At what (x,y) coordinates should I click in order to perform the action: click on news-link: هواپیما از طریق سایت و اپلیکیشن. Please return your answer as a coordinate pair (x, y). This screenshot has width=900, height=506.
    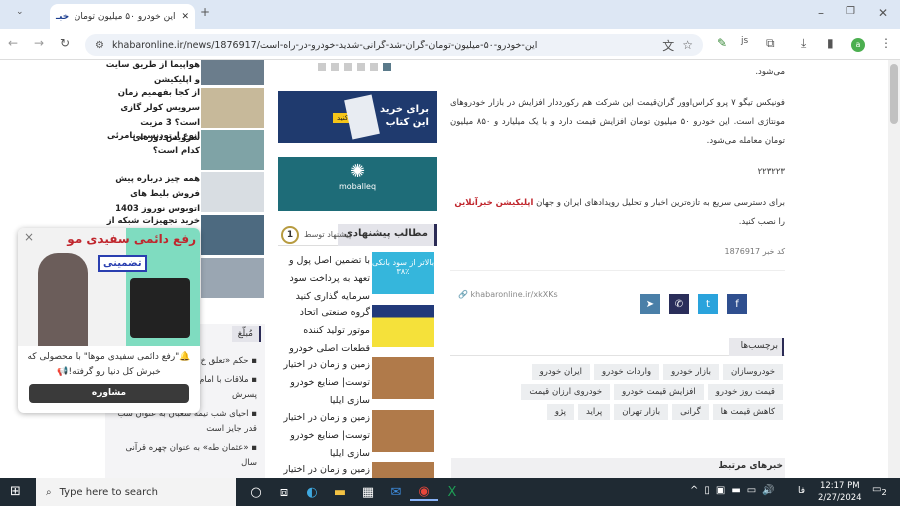
    Looking at the image, I should click on (152, 74).